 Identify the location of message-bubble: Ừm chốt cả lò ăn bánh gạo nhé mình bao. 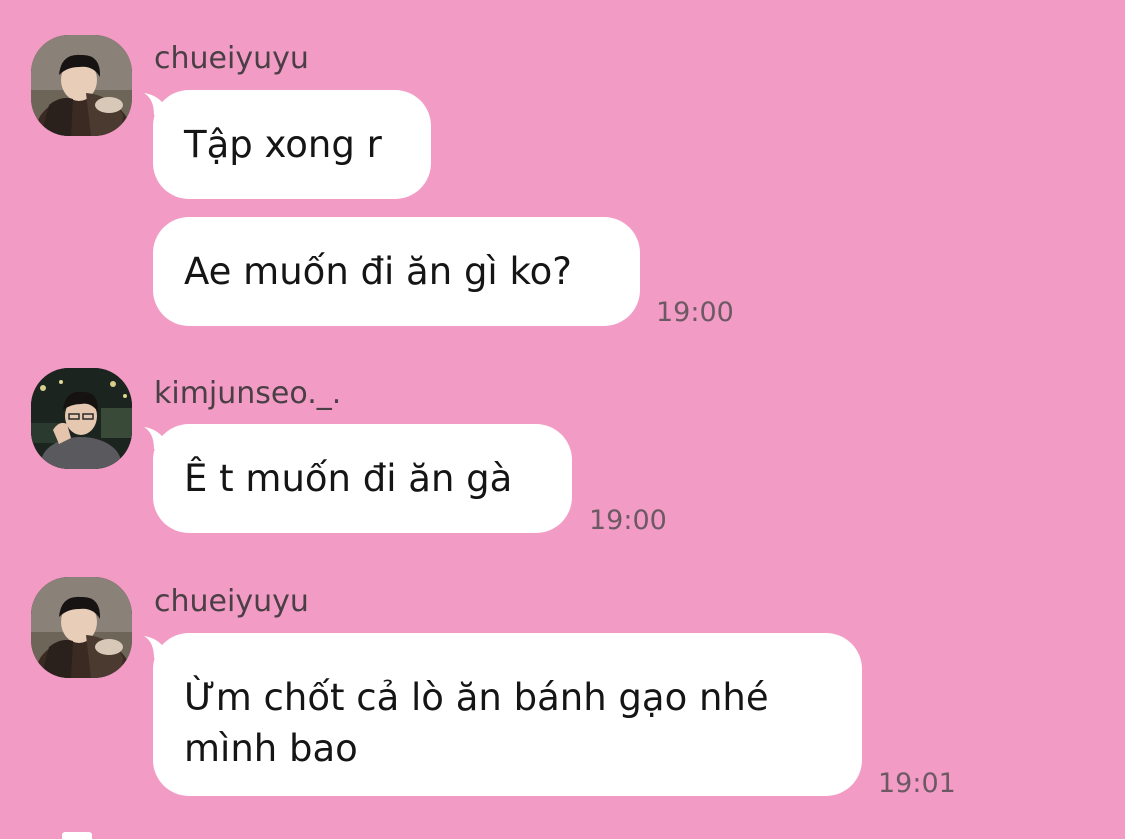
(507, 714).